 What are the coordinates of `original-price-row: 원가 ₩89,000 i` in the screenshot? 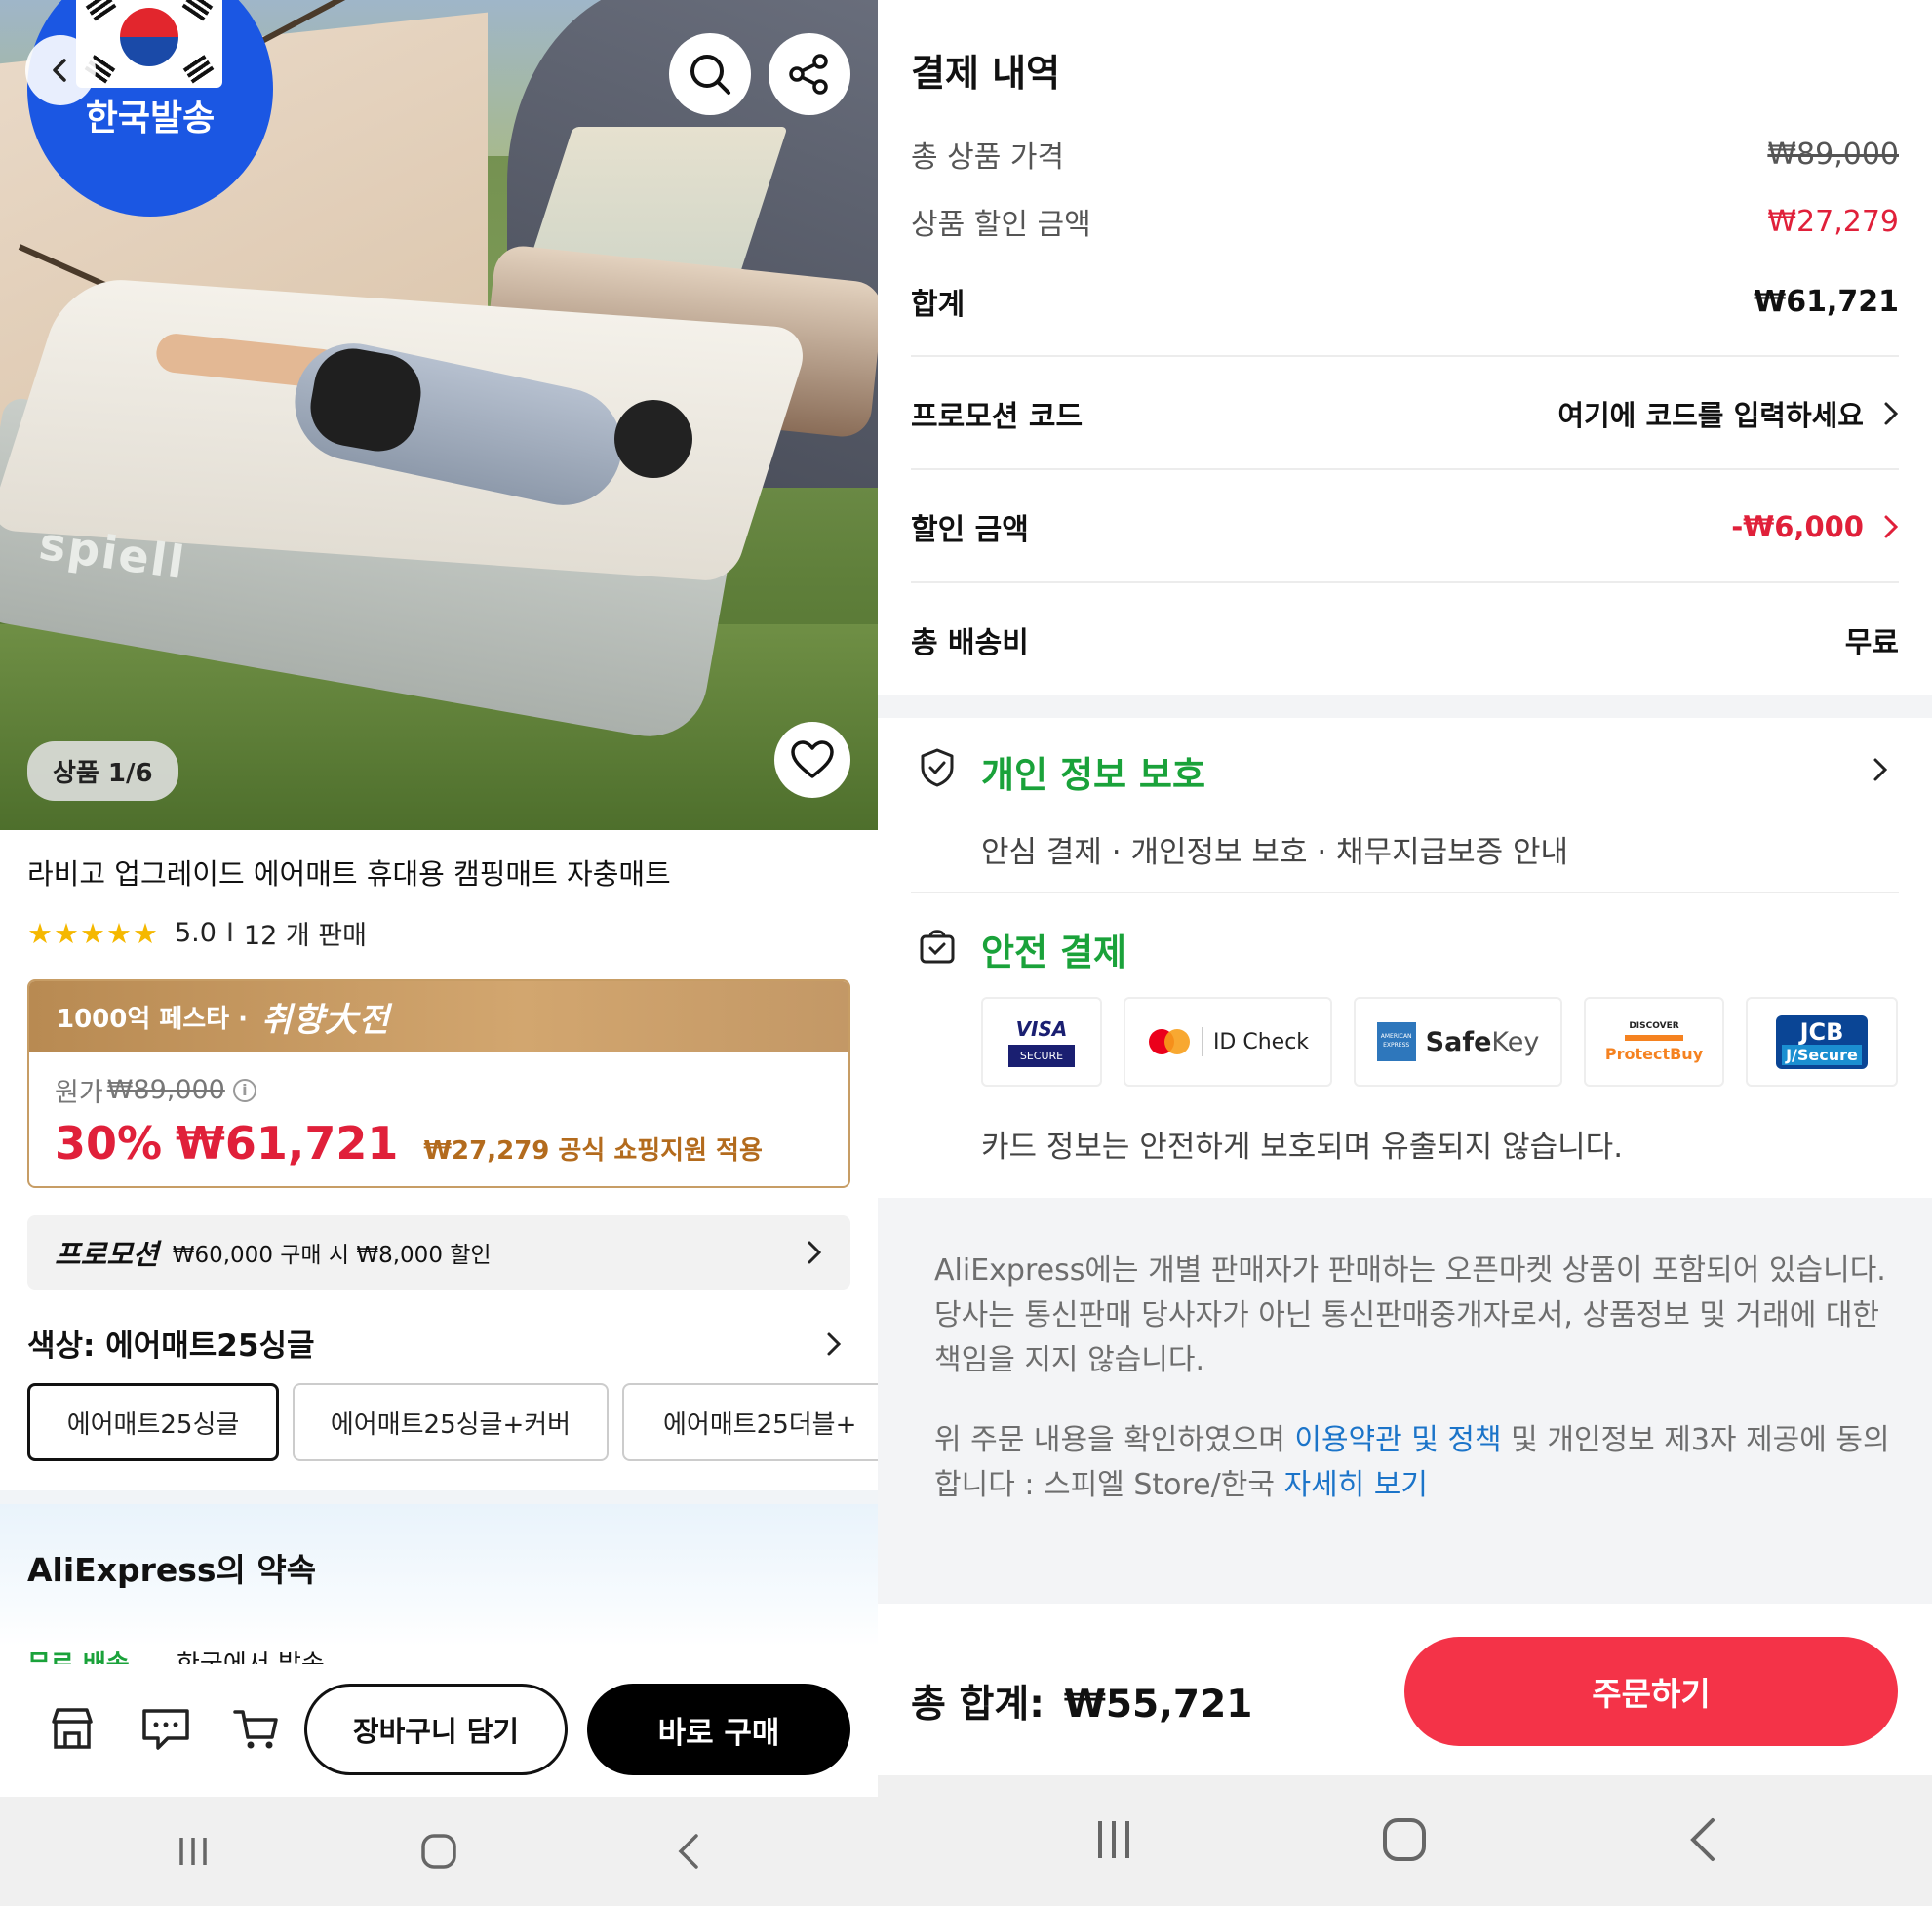 It's located at (439, 1090).